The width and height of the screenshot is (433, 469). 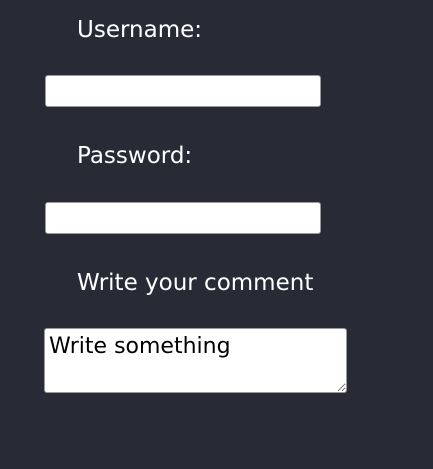 I want to click on comment-textarea, so click(x=195, y=360).